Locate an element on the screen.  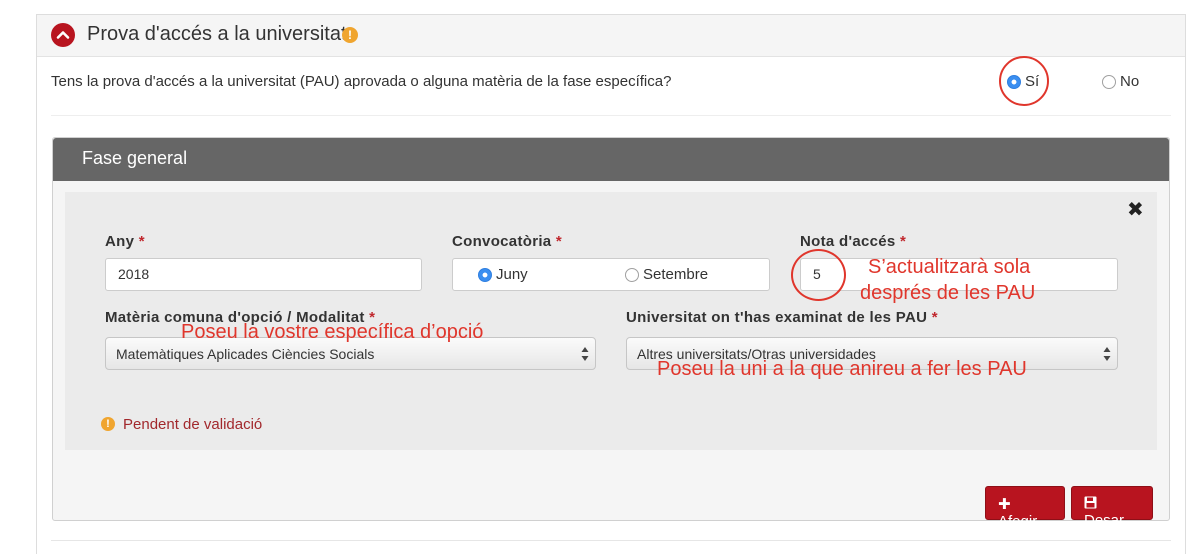
annotation-nota-line1: S’actualitzarà sola is located at coordinates (949, 267).